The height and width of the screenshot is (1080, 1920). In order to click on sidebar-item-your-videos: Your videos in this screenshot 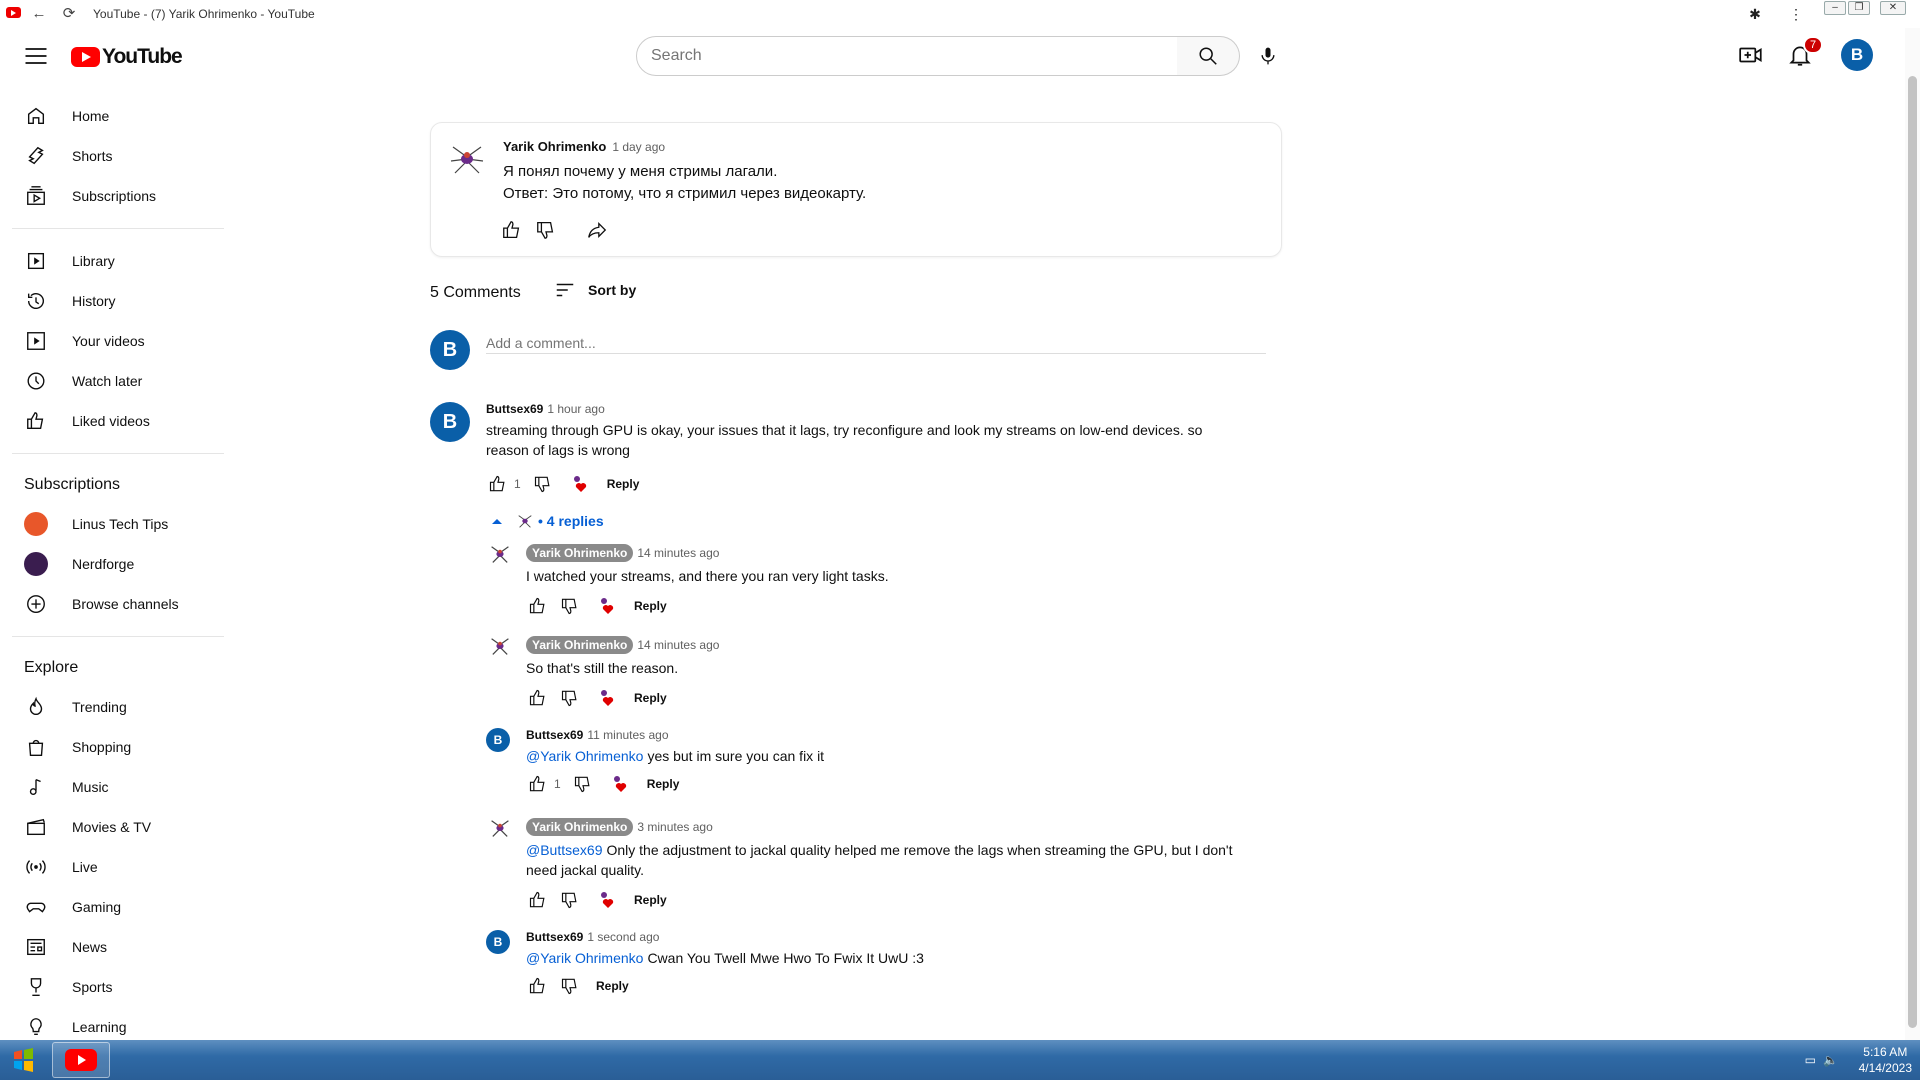, I will do `click(115, 341)`.